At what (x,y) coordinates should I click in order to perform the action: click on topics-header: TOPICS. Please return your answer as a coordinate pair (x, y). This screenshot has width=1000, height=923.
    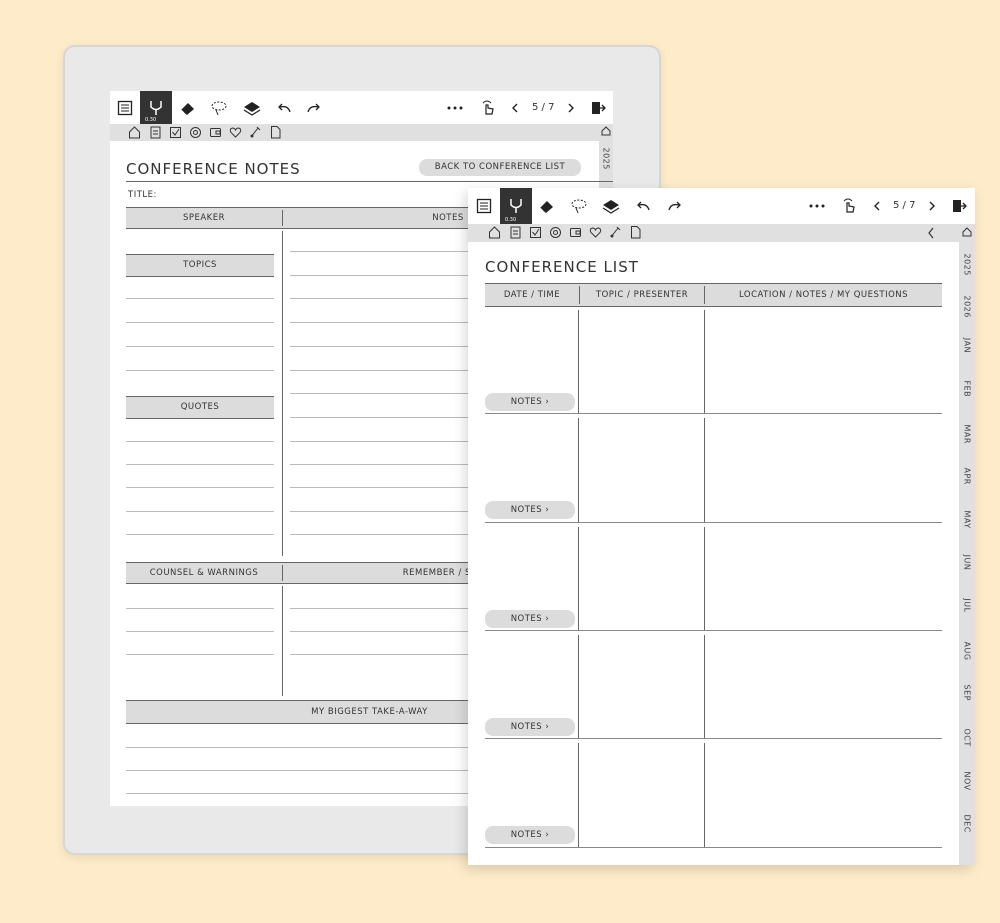
    Looking at the image, I should click on (200, 265).